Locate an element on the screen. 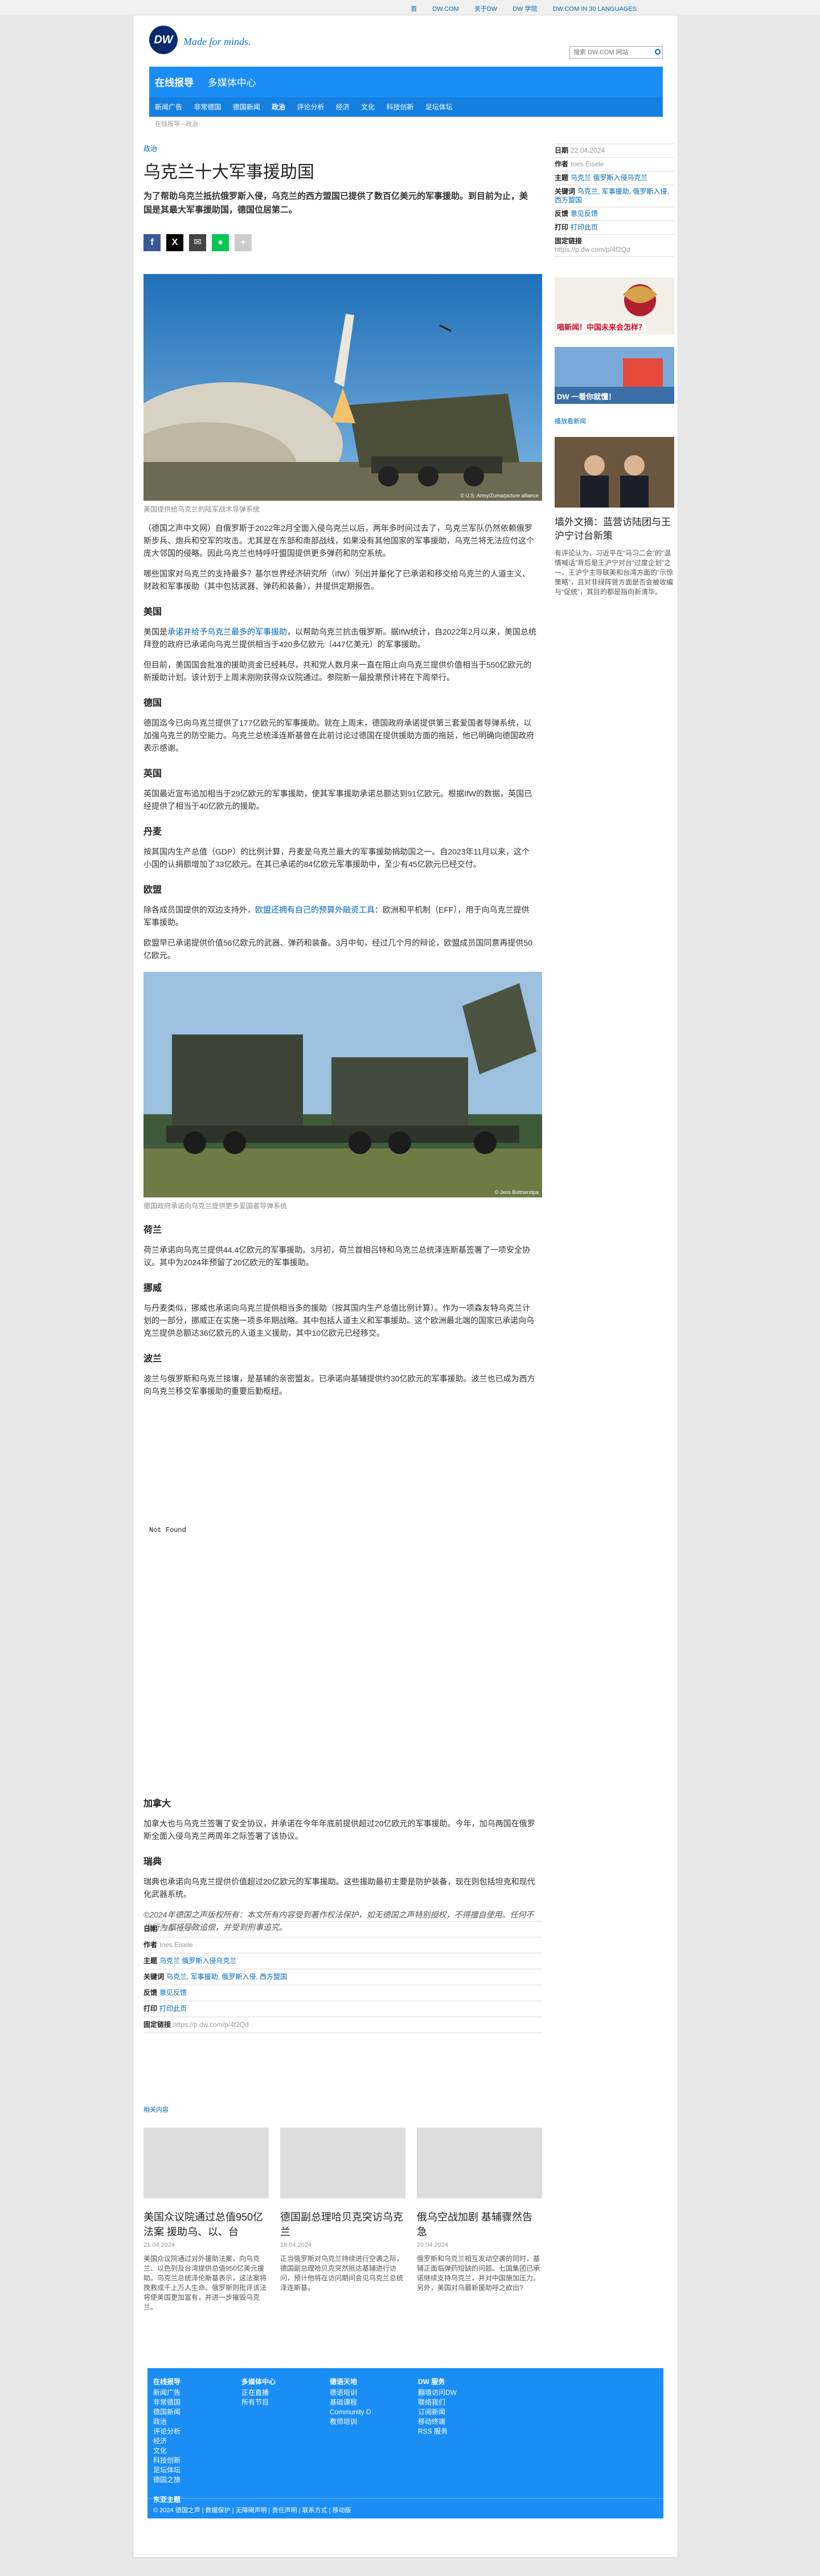 Image resolution: width=820 pixels, height=2576 pixels. subnav-item-economy: 经济 is located at coordinates (343, 107).